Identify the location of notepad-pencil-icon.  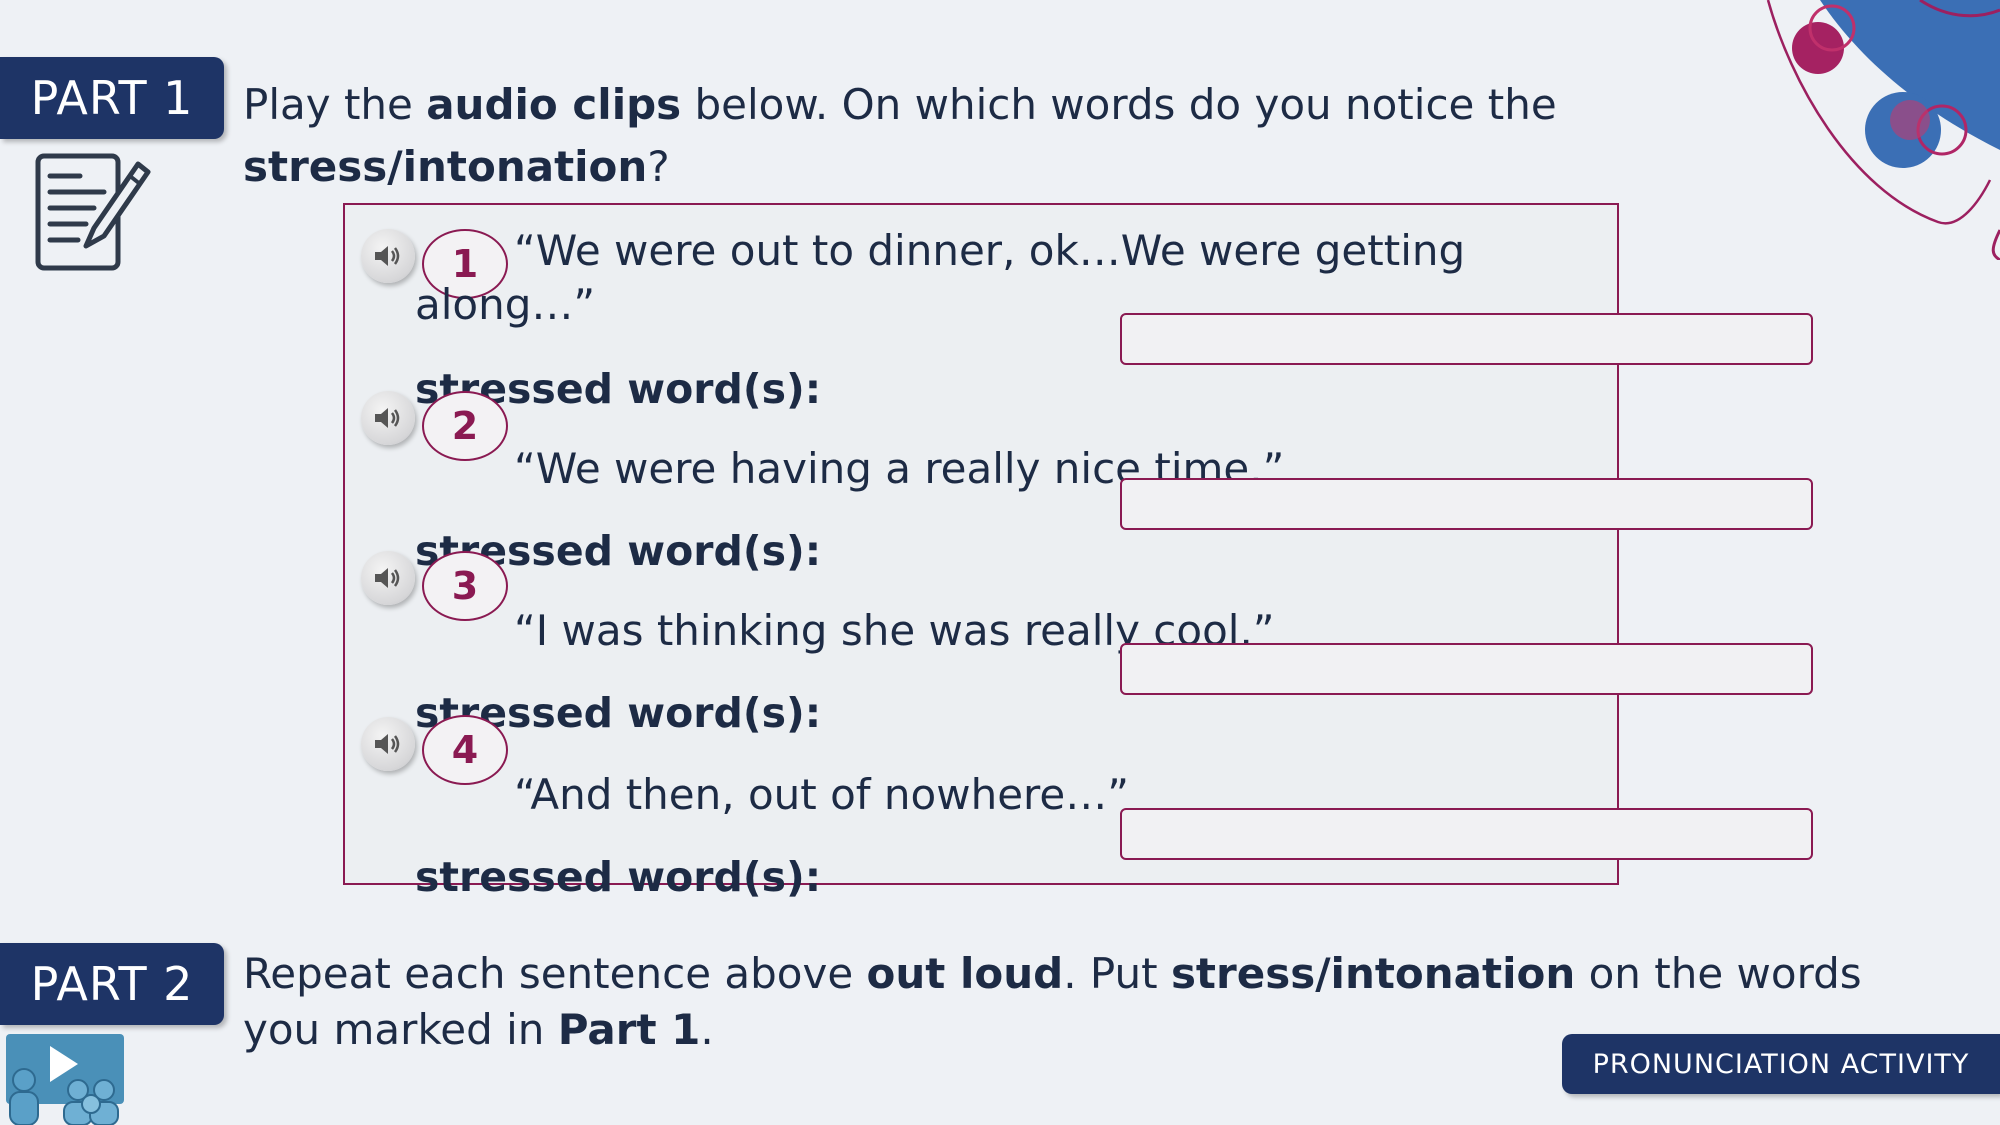
(93, 212).